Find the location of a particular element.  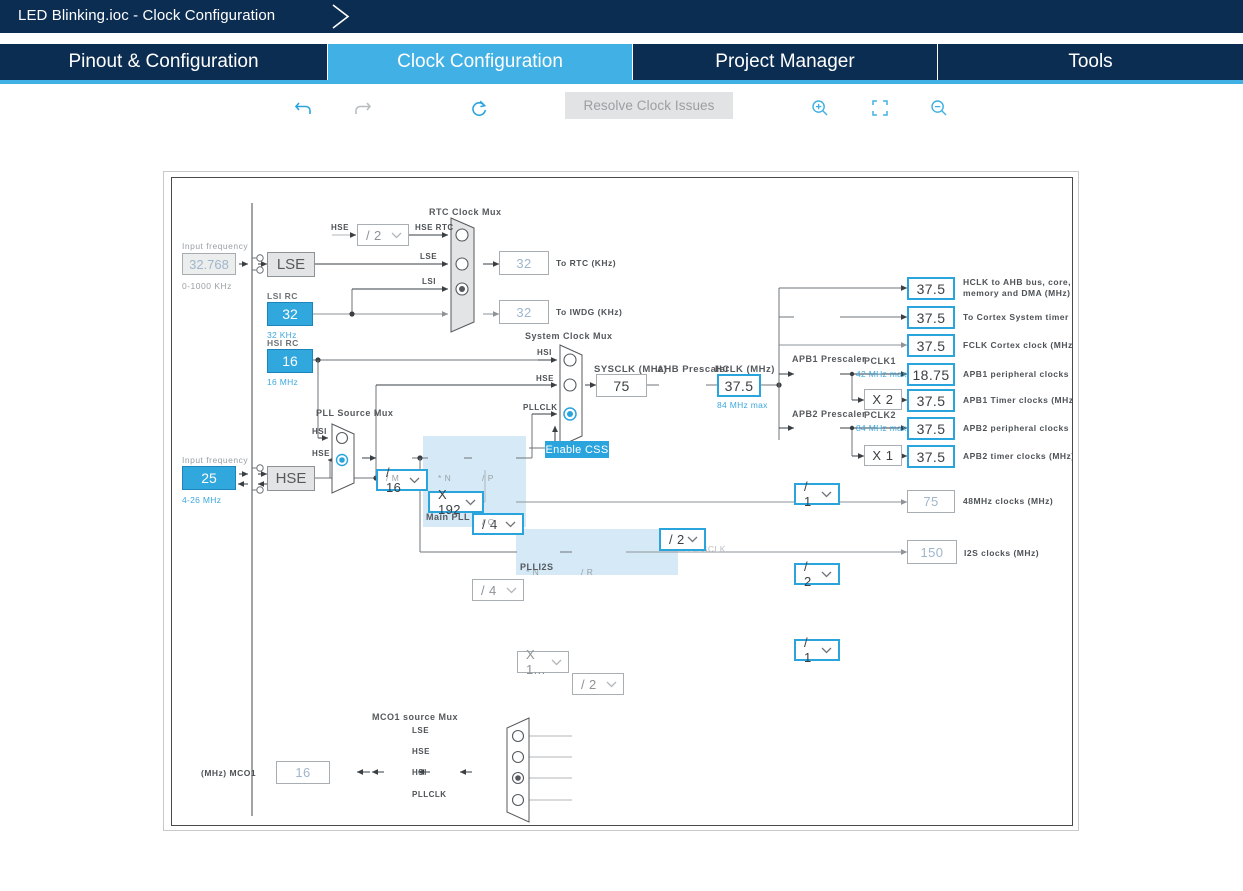

fclk-cortex-label: FCLK Cortex clock (MHz) is located at coordinates (1018, 345).